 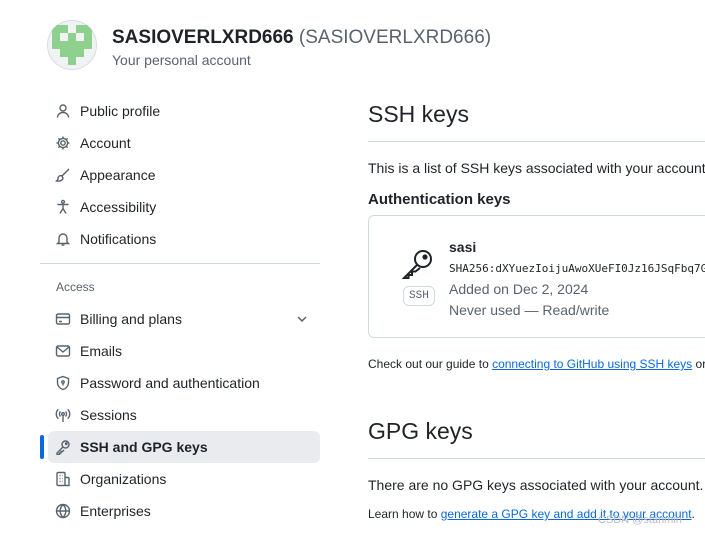 I want to click on credit-card-icon, so click(x=63, y=319).